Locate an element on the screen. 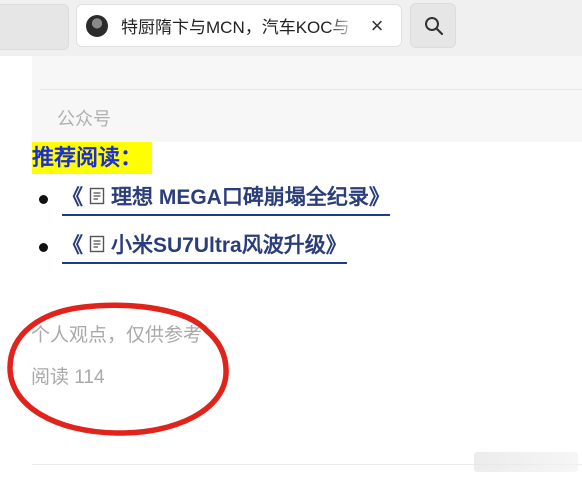 The width and height of the screenshot is (582, 480). browser-top-bar: 特厨隋卞与MCN，汽车KOC与 × is located at coordinates (291, 28).